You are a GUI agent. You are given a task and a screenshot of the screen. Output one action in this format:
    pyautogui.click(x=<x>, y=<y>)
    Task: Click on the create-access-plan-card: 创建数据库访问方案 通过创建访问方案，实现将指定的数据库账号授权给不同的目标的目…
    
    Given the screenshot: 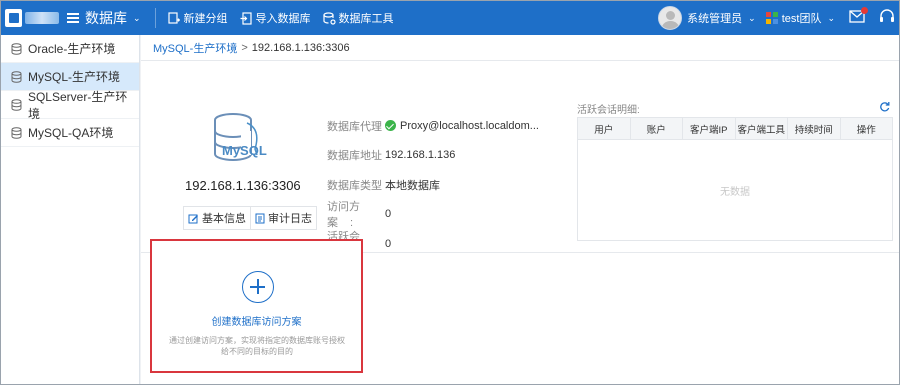 What is the action you would take?
    pyautogui.click(x=256, y=306)
    